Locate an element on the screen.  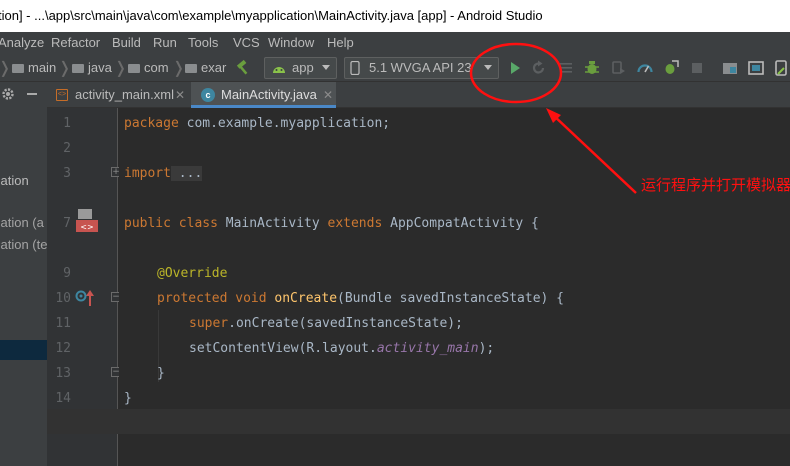
annotation-arrow is located at coordinates (594, 153).